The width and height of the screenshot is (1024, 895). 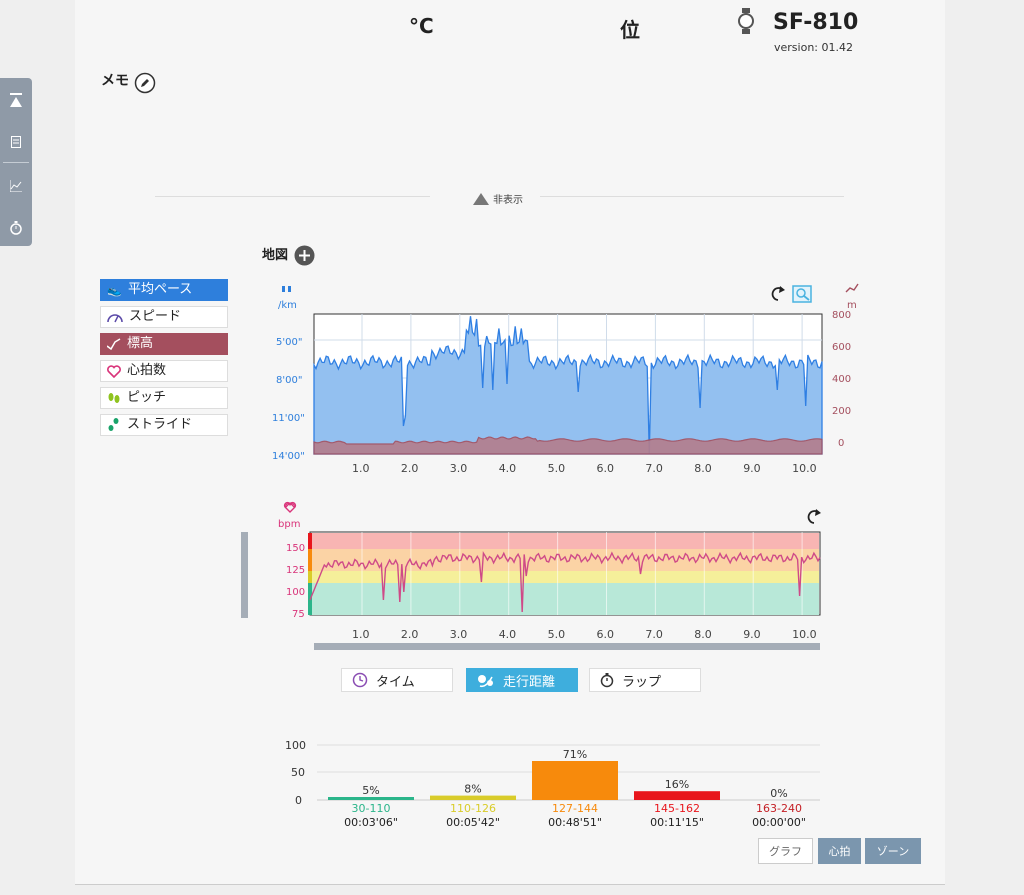 I want to click on memo-label: メモ, so click(x=115, y=81).